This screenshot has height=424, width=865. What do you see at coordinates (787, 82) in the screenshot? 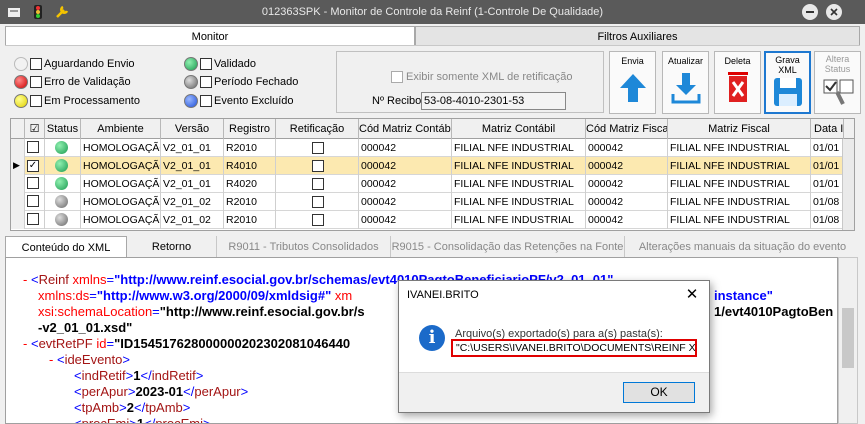
I see `grava-xml-button: Grava XML` at bounding box center [787, 82].